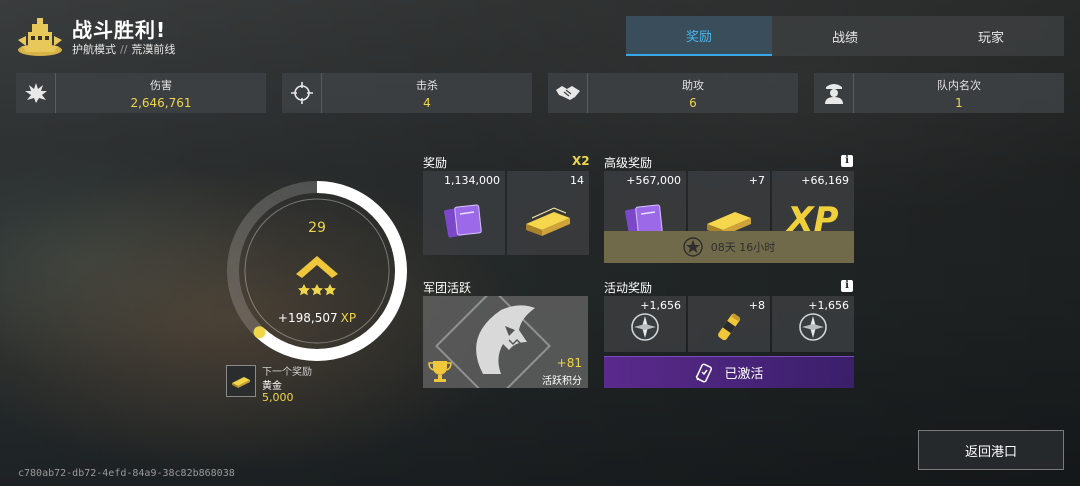 The height and width of the screenshot is (486, 1080). What do you see at coordinates (729, 327) in the screenshot?
I see `booster-canister-icon` at bounding box center [729, 327].